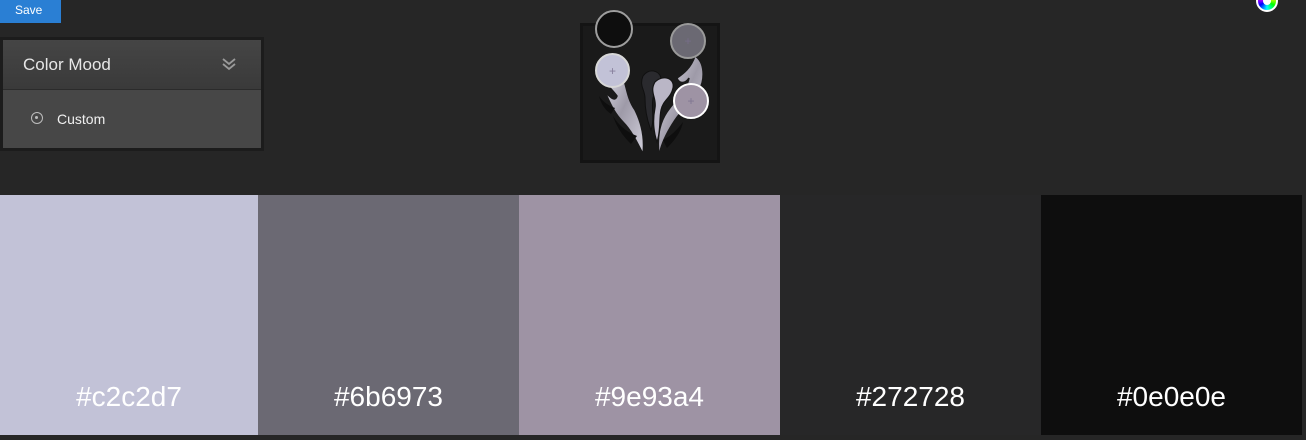  What do you see at coordinates (910, 315) in the screenshot?
I see `color-swatch: #272728` at bounding box center [910, 315].